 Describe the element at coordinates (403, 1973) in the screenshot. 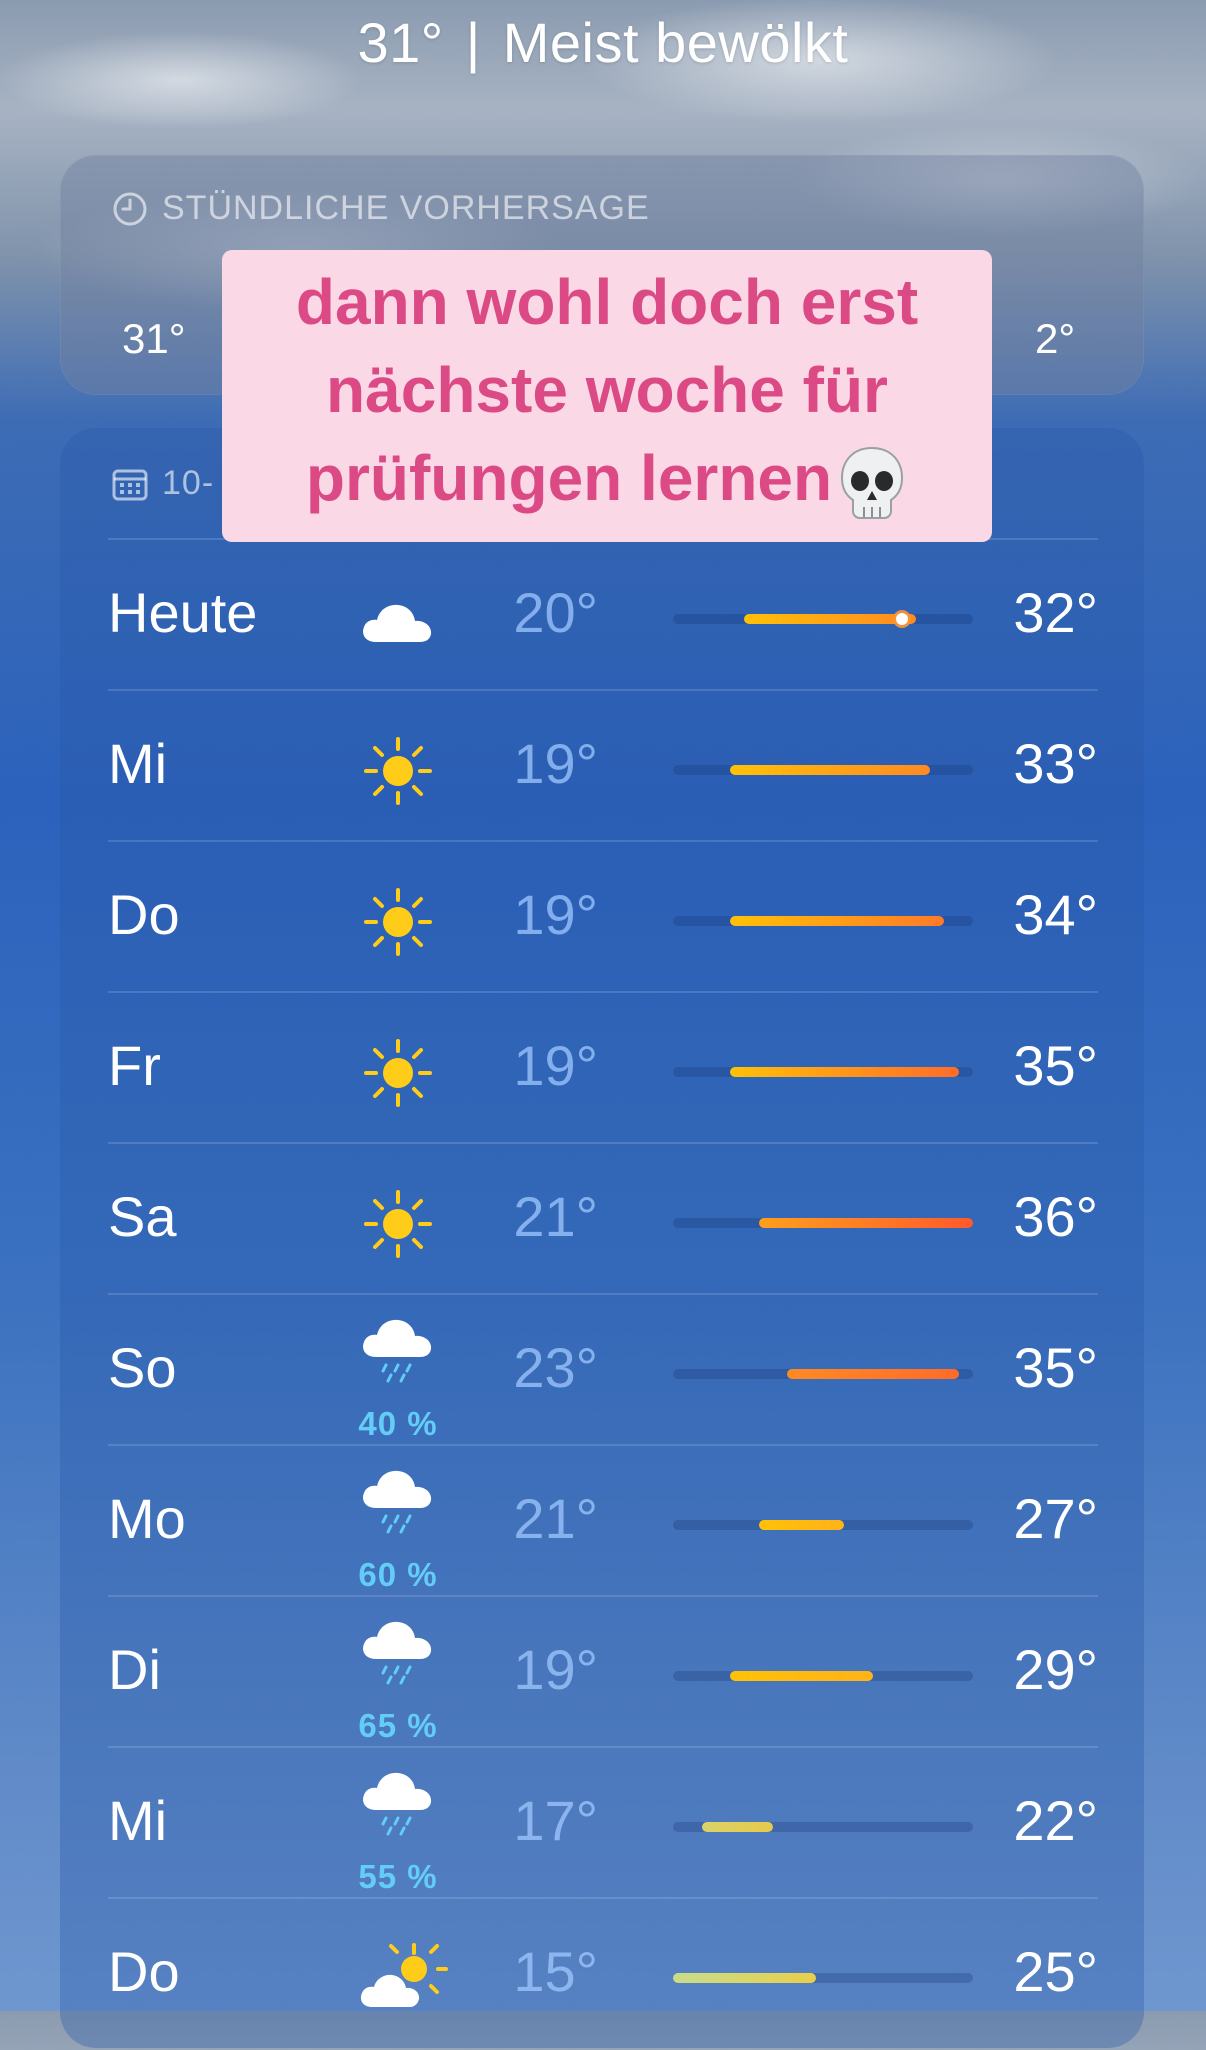

I see `partly-sunny-icon` at that location.